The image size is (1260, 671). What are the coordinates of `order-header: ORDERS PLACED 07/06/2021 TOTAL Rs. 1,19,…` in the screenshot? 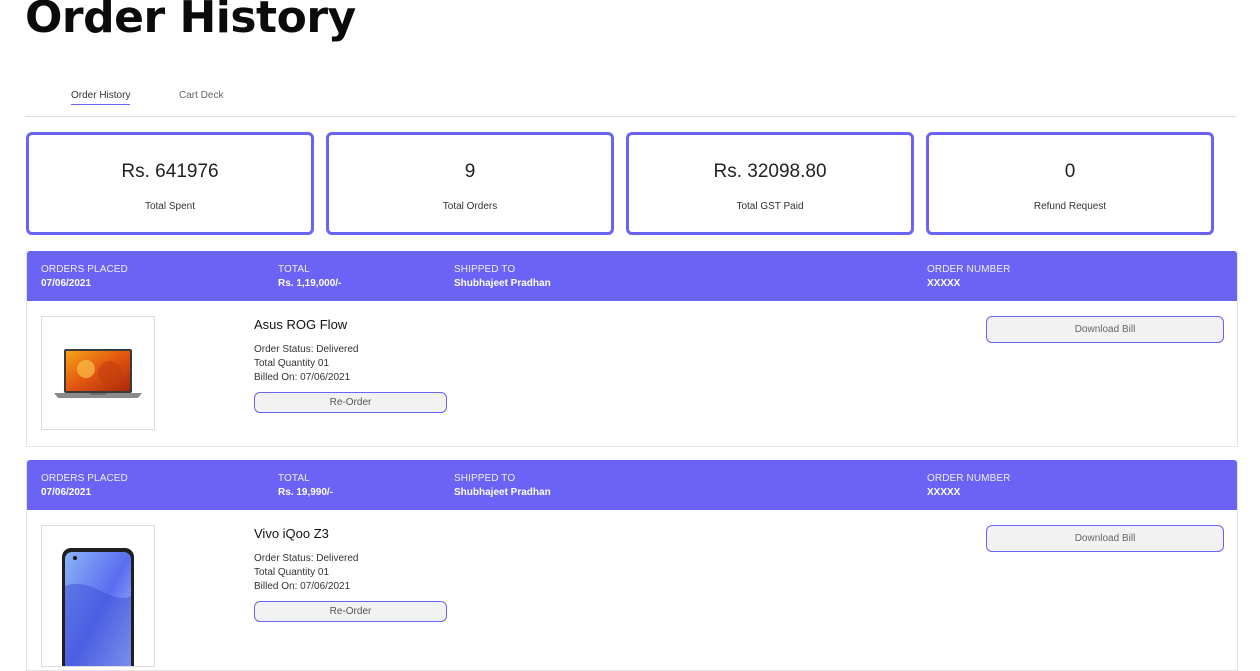 It's located at (632, 276).